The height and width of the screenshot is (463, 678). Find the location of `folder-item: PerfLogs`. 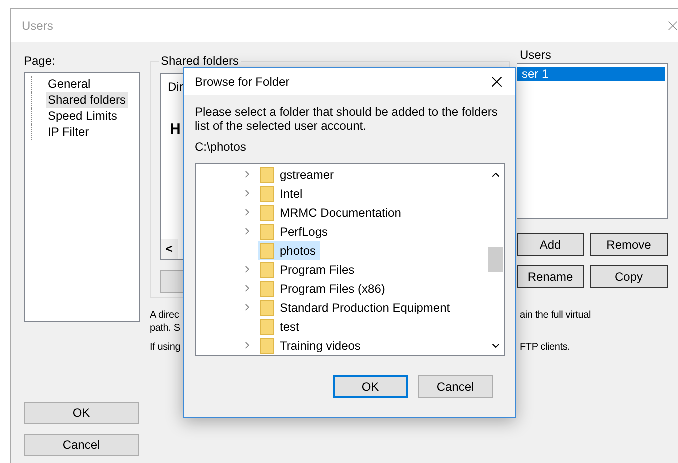

folder-item: PerfLogs is located at coordinates (295, 231).